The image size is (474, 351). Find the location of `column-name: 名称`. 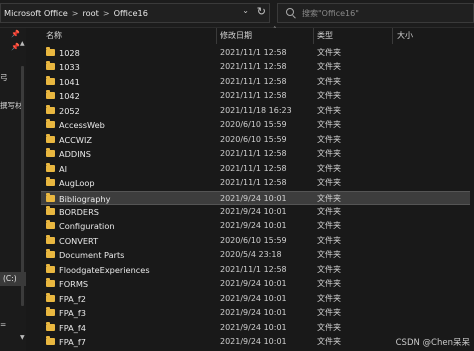

column-name: 名称 is located at coordinates (54, 36).